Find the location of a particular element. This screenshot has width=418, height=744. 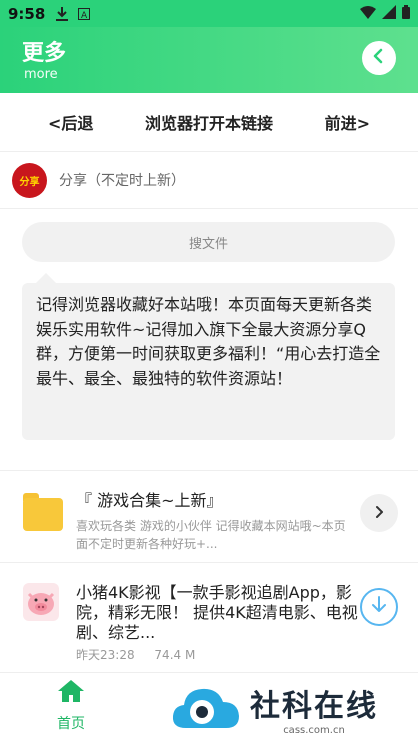

pig-app-icon is located at coordinates (41, 602).